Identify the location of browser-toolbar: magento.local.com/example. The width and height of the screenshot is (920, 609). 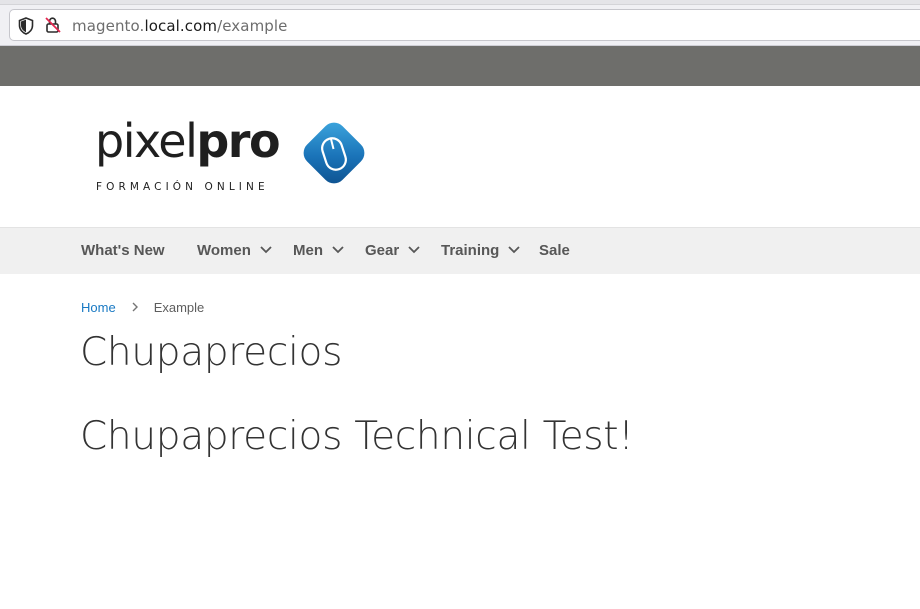
(460, 23).